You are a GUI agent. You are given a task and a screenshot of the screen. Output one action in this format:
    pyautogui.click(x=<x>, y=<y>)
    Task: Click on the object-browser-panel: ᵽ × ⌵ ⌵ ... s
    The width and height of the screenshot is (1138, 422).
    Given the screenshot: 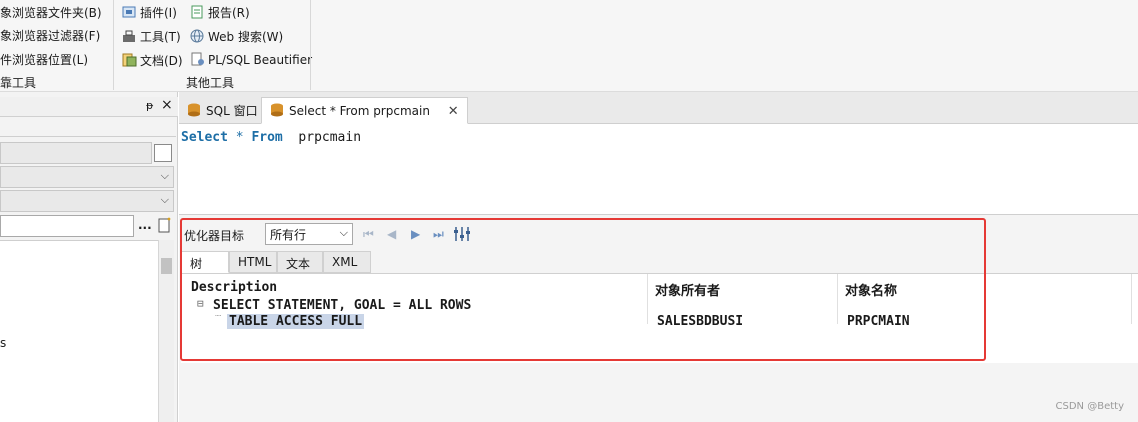 What is the action you would take?
    pyautogui.click(x=89, y=257)
    